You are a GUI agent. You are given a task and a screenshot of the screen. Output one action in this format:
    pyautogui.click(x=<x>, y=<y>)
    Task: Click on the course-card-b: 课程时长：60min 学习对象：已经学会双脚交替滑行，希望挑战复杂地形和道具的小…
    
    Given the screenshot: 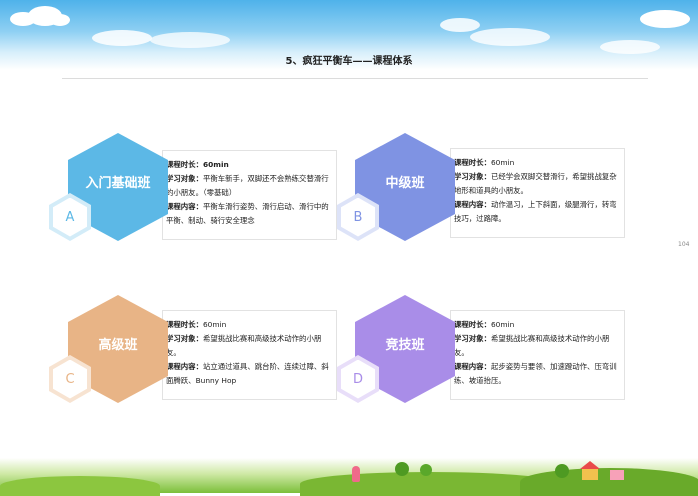 What is the action you would take?
    pyautogui.click(x=537, y=193)
    